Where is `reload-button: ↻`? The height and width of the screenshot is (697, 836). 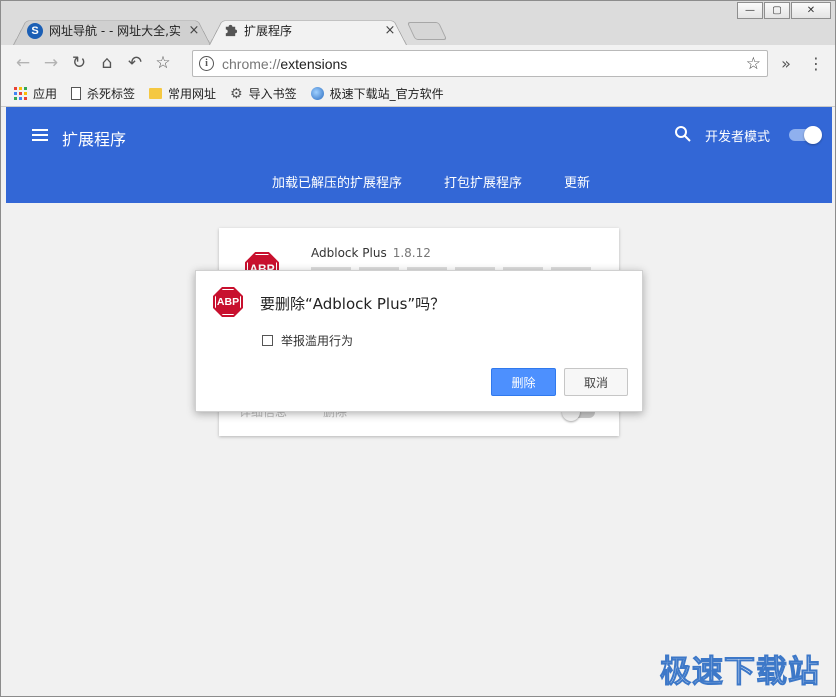
reload-button: ↻ is located at coordinates (79, 63).